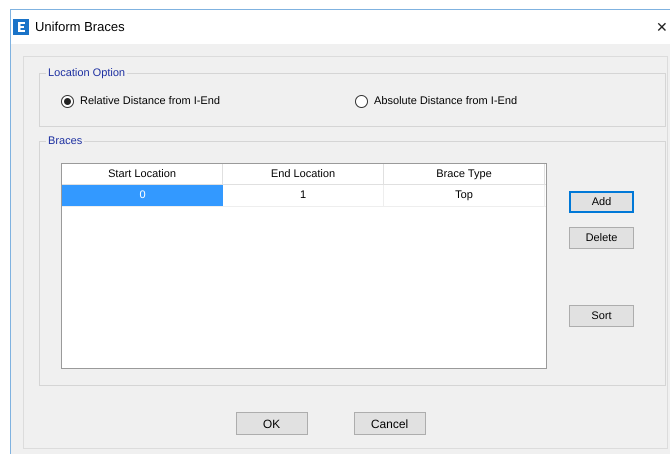 This screenshot has width=670, height=461. What do you see at coordinates (464, 174) in the screenshot?
I see `column-header: Brace Type` at bounding box center [464, 174].